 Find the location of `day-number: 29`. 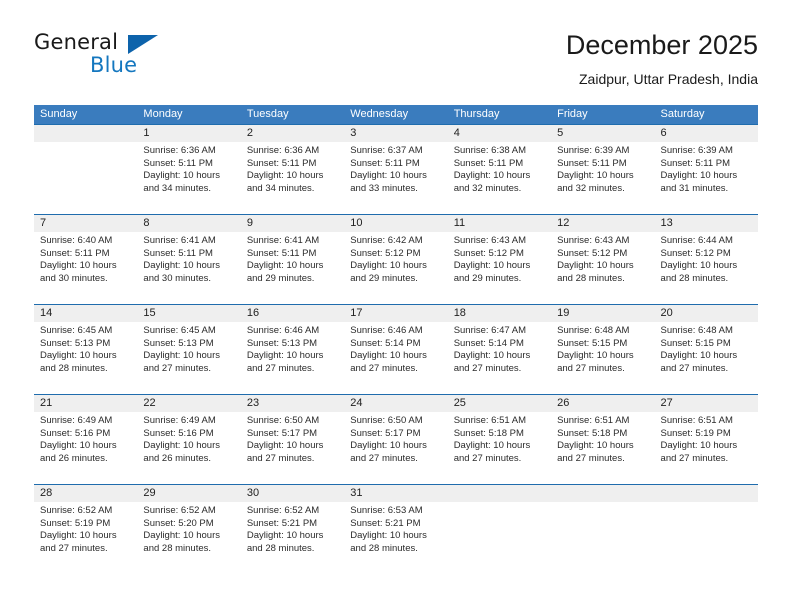

day-number: 29 is located at coordinates (188, 493).